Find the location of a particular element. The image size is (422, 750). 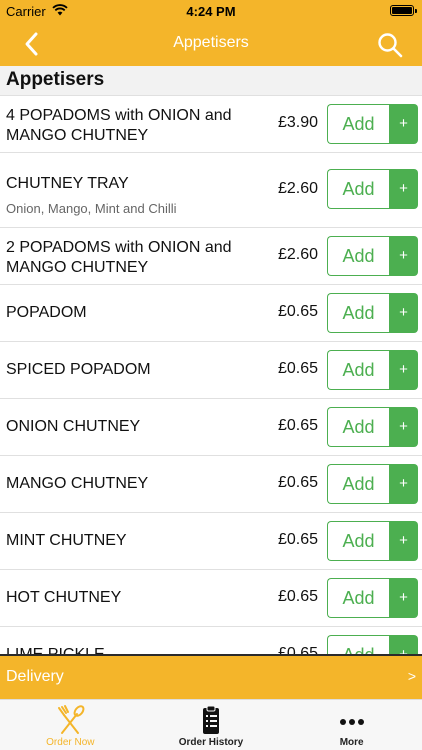

delivery-label: Delivery is located at coordinates (35, 676).